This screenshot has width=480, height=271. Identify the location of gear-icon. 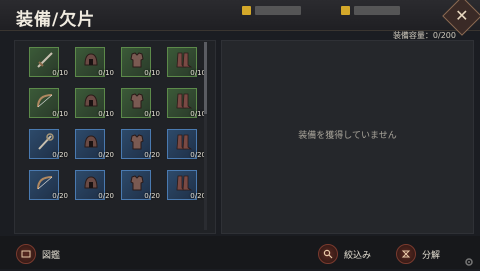
(468, 261).